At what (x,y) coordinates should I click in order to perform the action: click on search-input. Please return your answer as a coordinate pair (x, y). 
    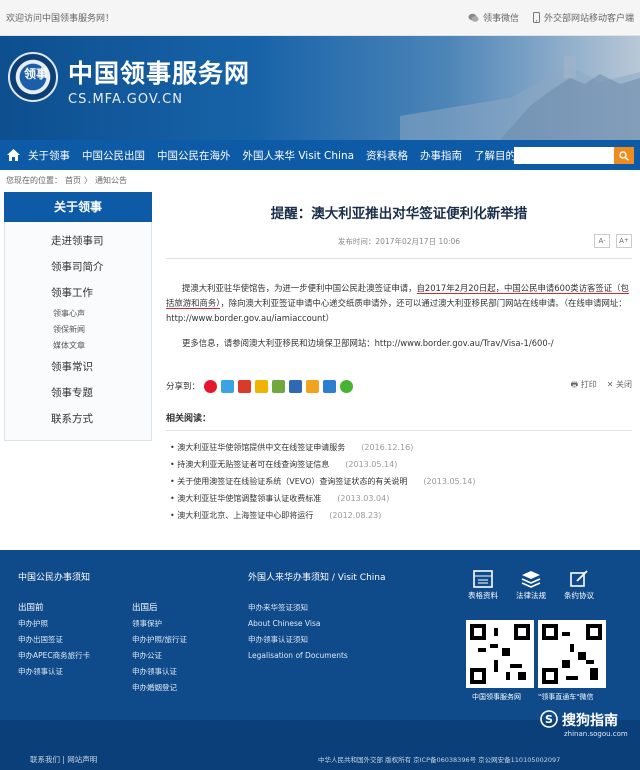
    Looking at the image, I should click on (564, 155).